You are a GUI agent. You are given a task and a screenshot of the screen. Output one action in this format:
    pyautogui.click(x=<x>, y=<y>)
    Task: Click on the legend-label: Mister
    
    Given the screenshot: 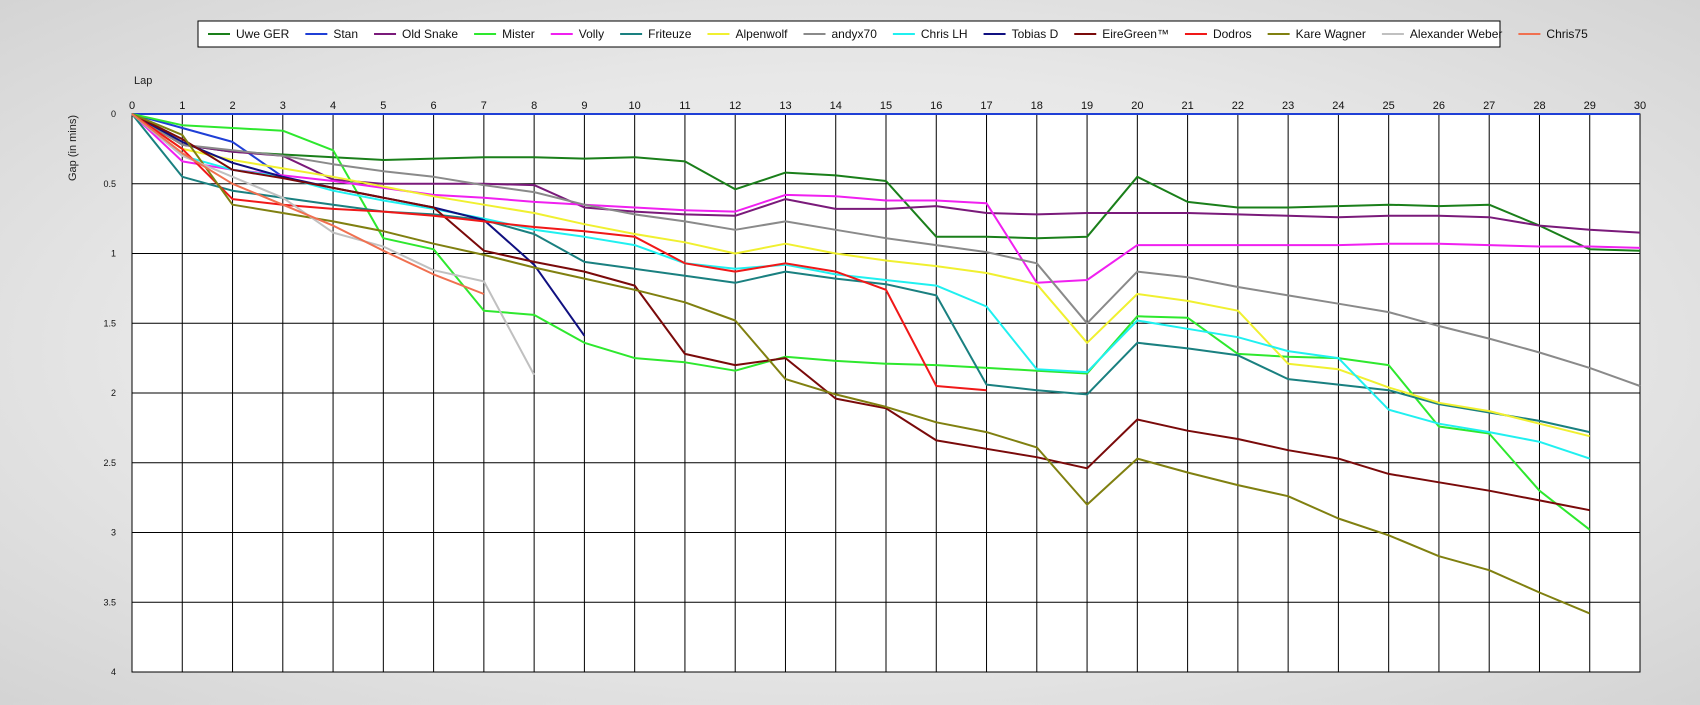 What is the action you would take?
    pyautogui.click(x=518, y=34)
    